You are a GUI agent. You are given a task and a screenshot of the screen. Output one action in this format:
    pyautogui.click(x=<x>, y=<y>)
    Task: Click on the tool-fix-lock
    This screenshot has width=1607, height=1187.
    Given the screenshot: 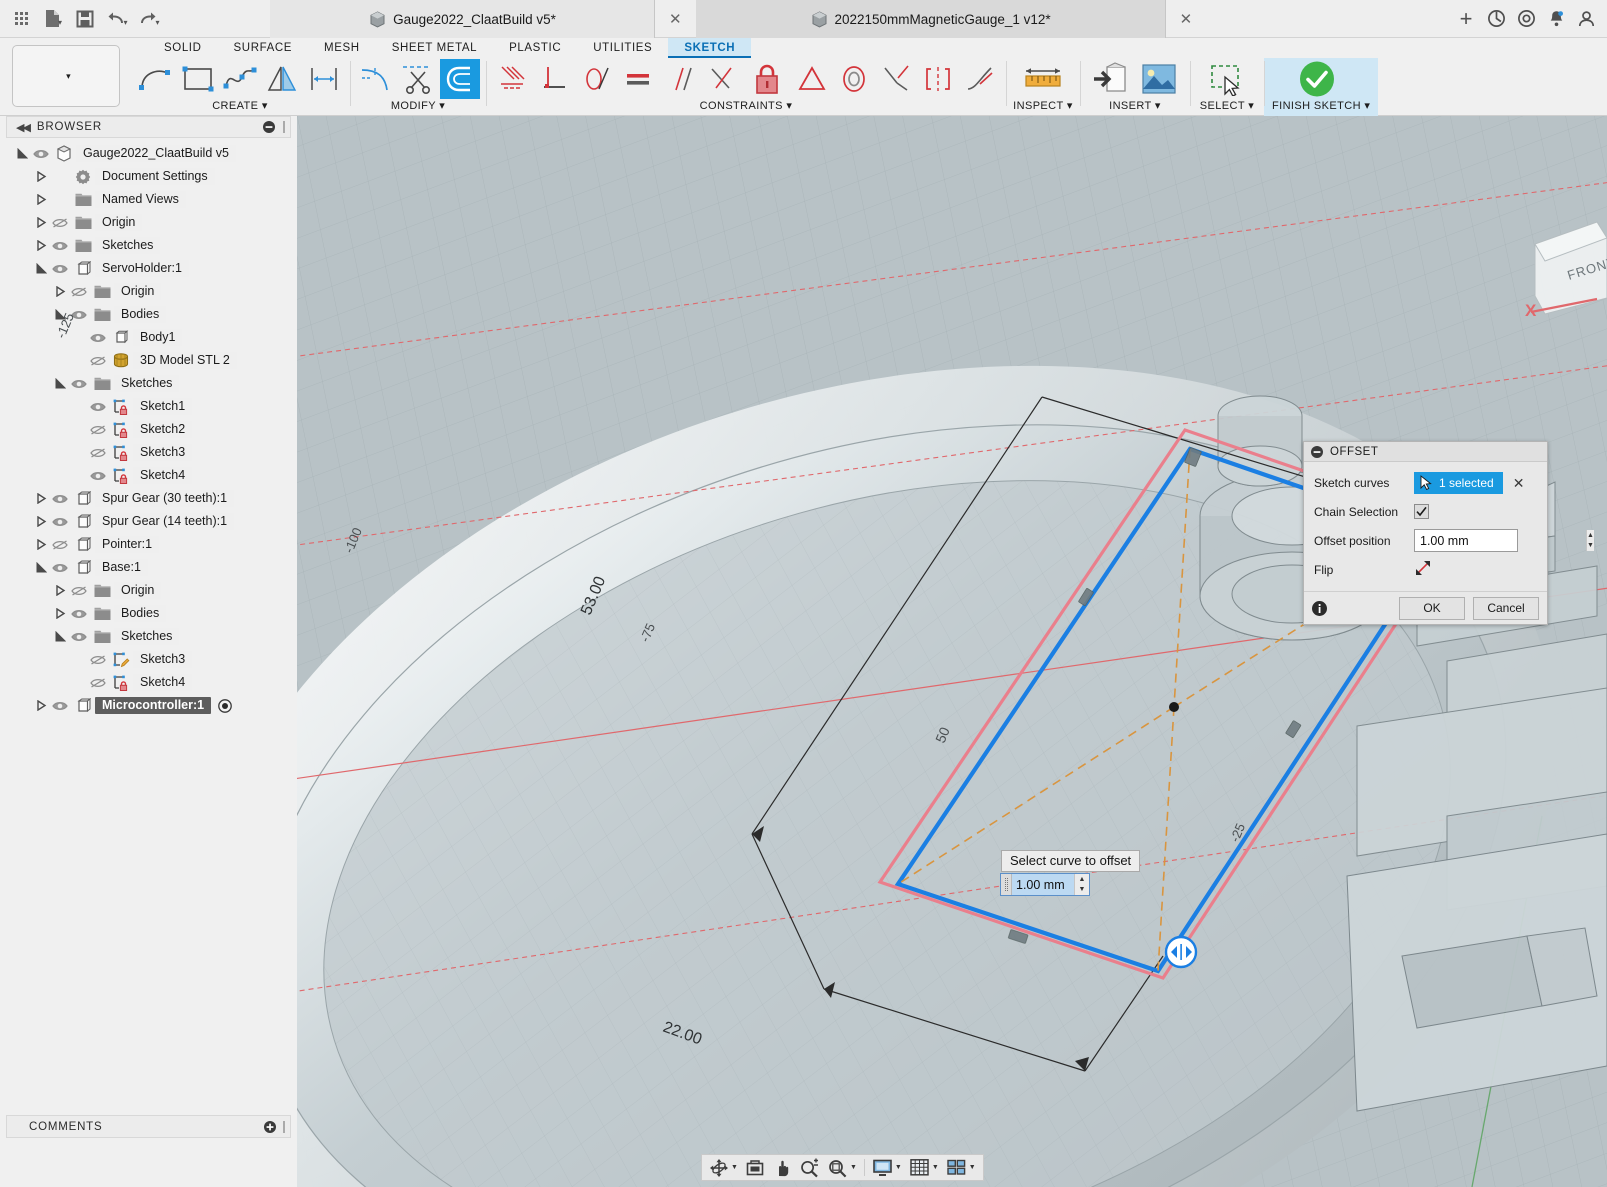 What is the action you would take?
    pyautogui.click(x=767, y=79)
    